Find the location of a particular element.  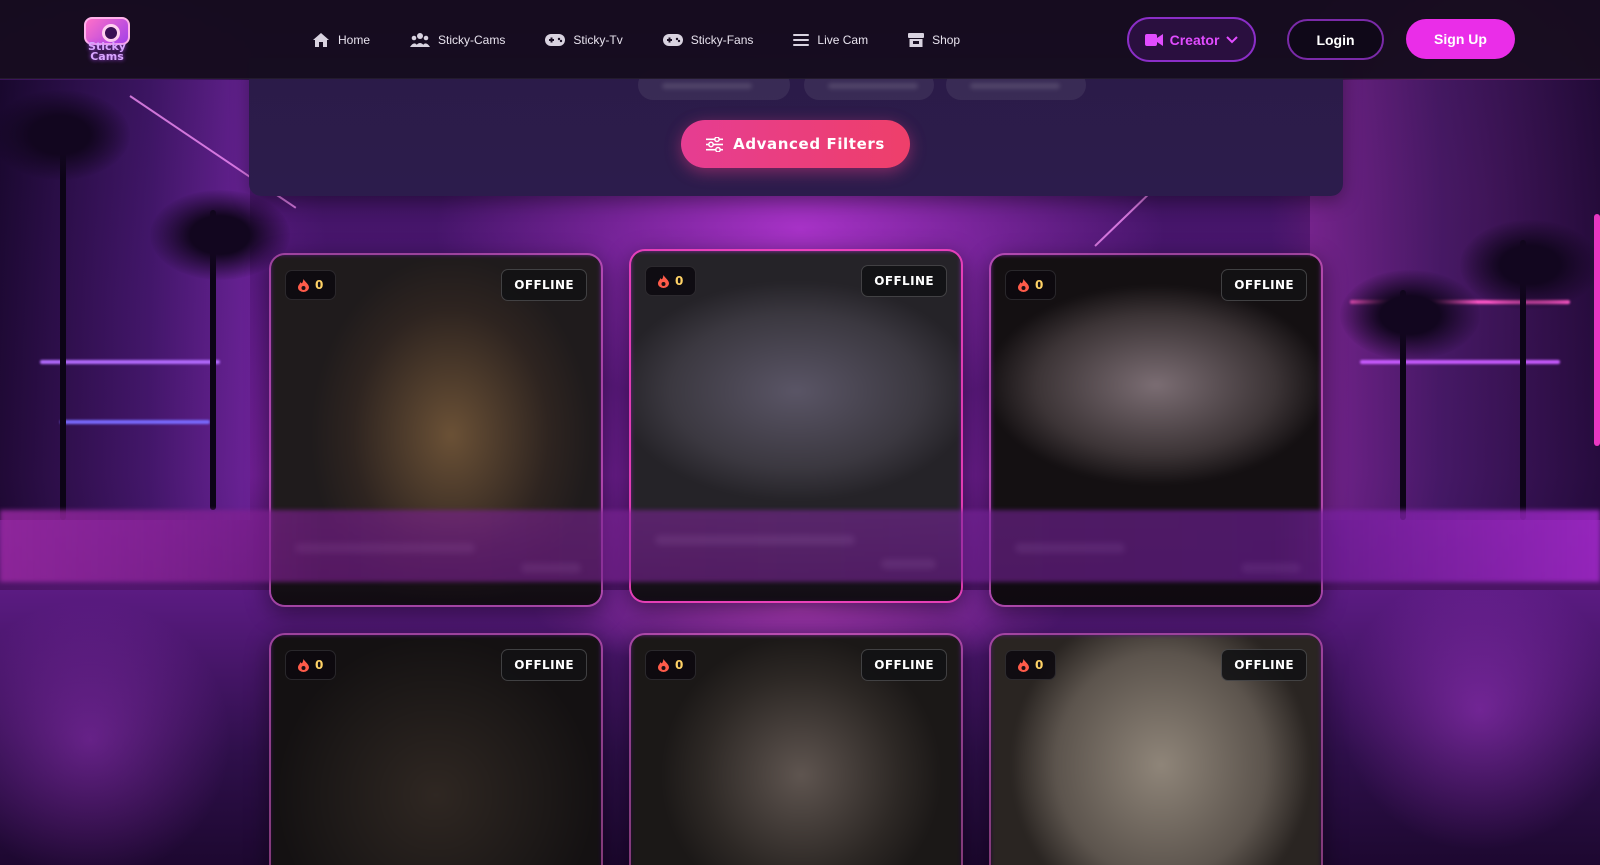

signup-button: Sign Up is located at coordinates (1460, 39).